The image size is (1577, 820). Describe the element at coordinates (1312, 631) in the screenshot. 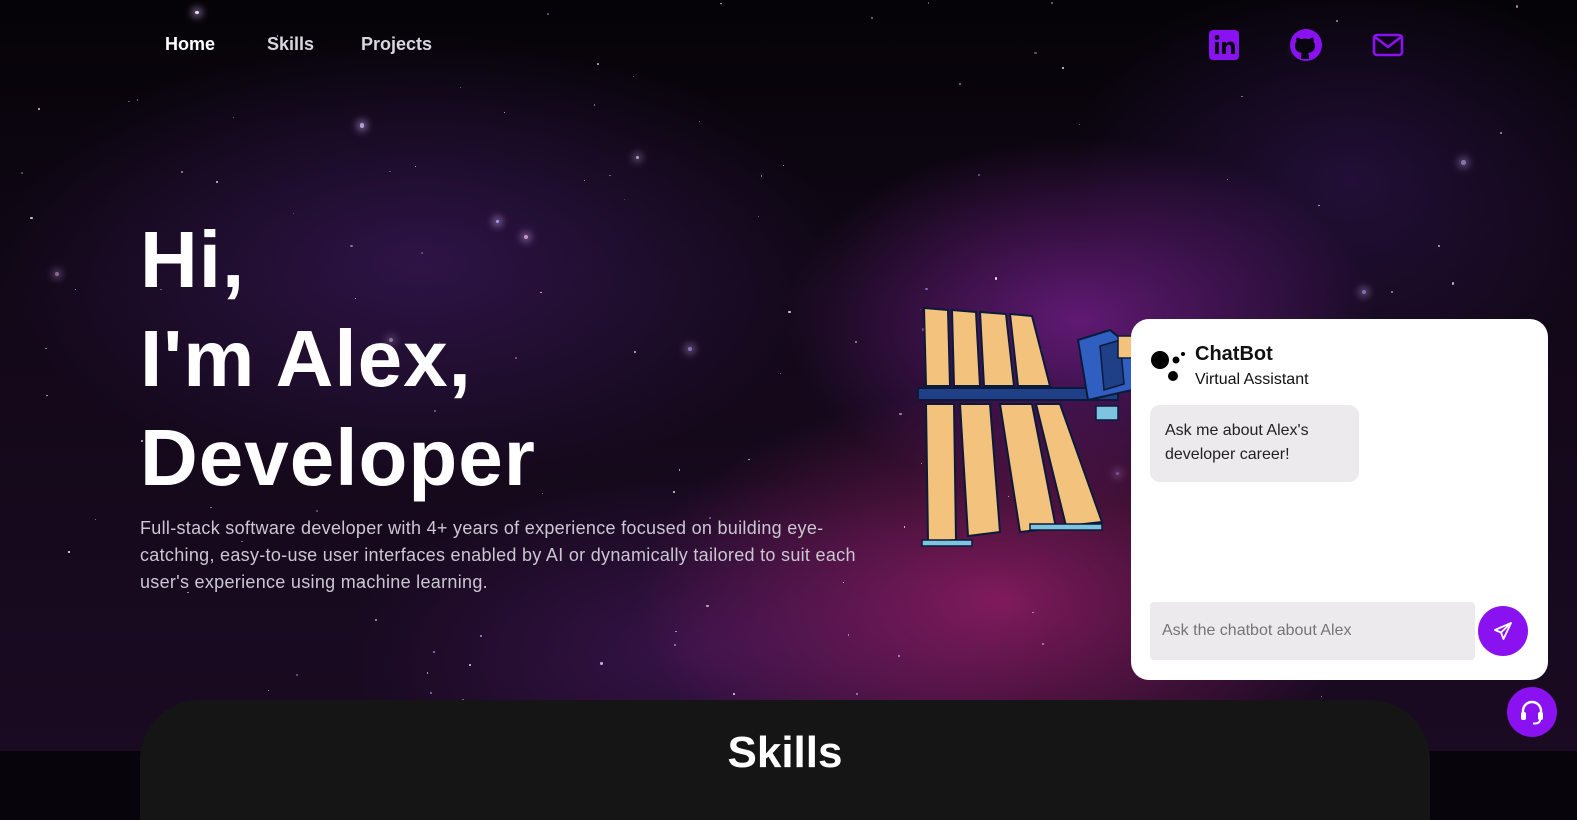

I see `chat-input` at that location.